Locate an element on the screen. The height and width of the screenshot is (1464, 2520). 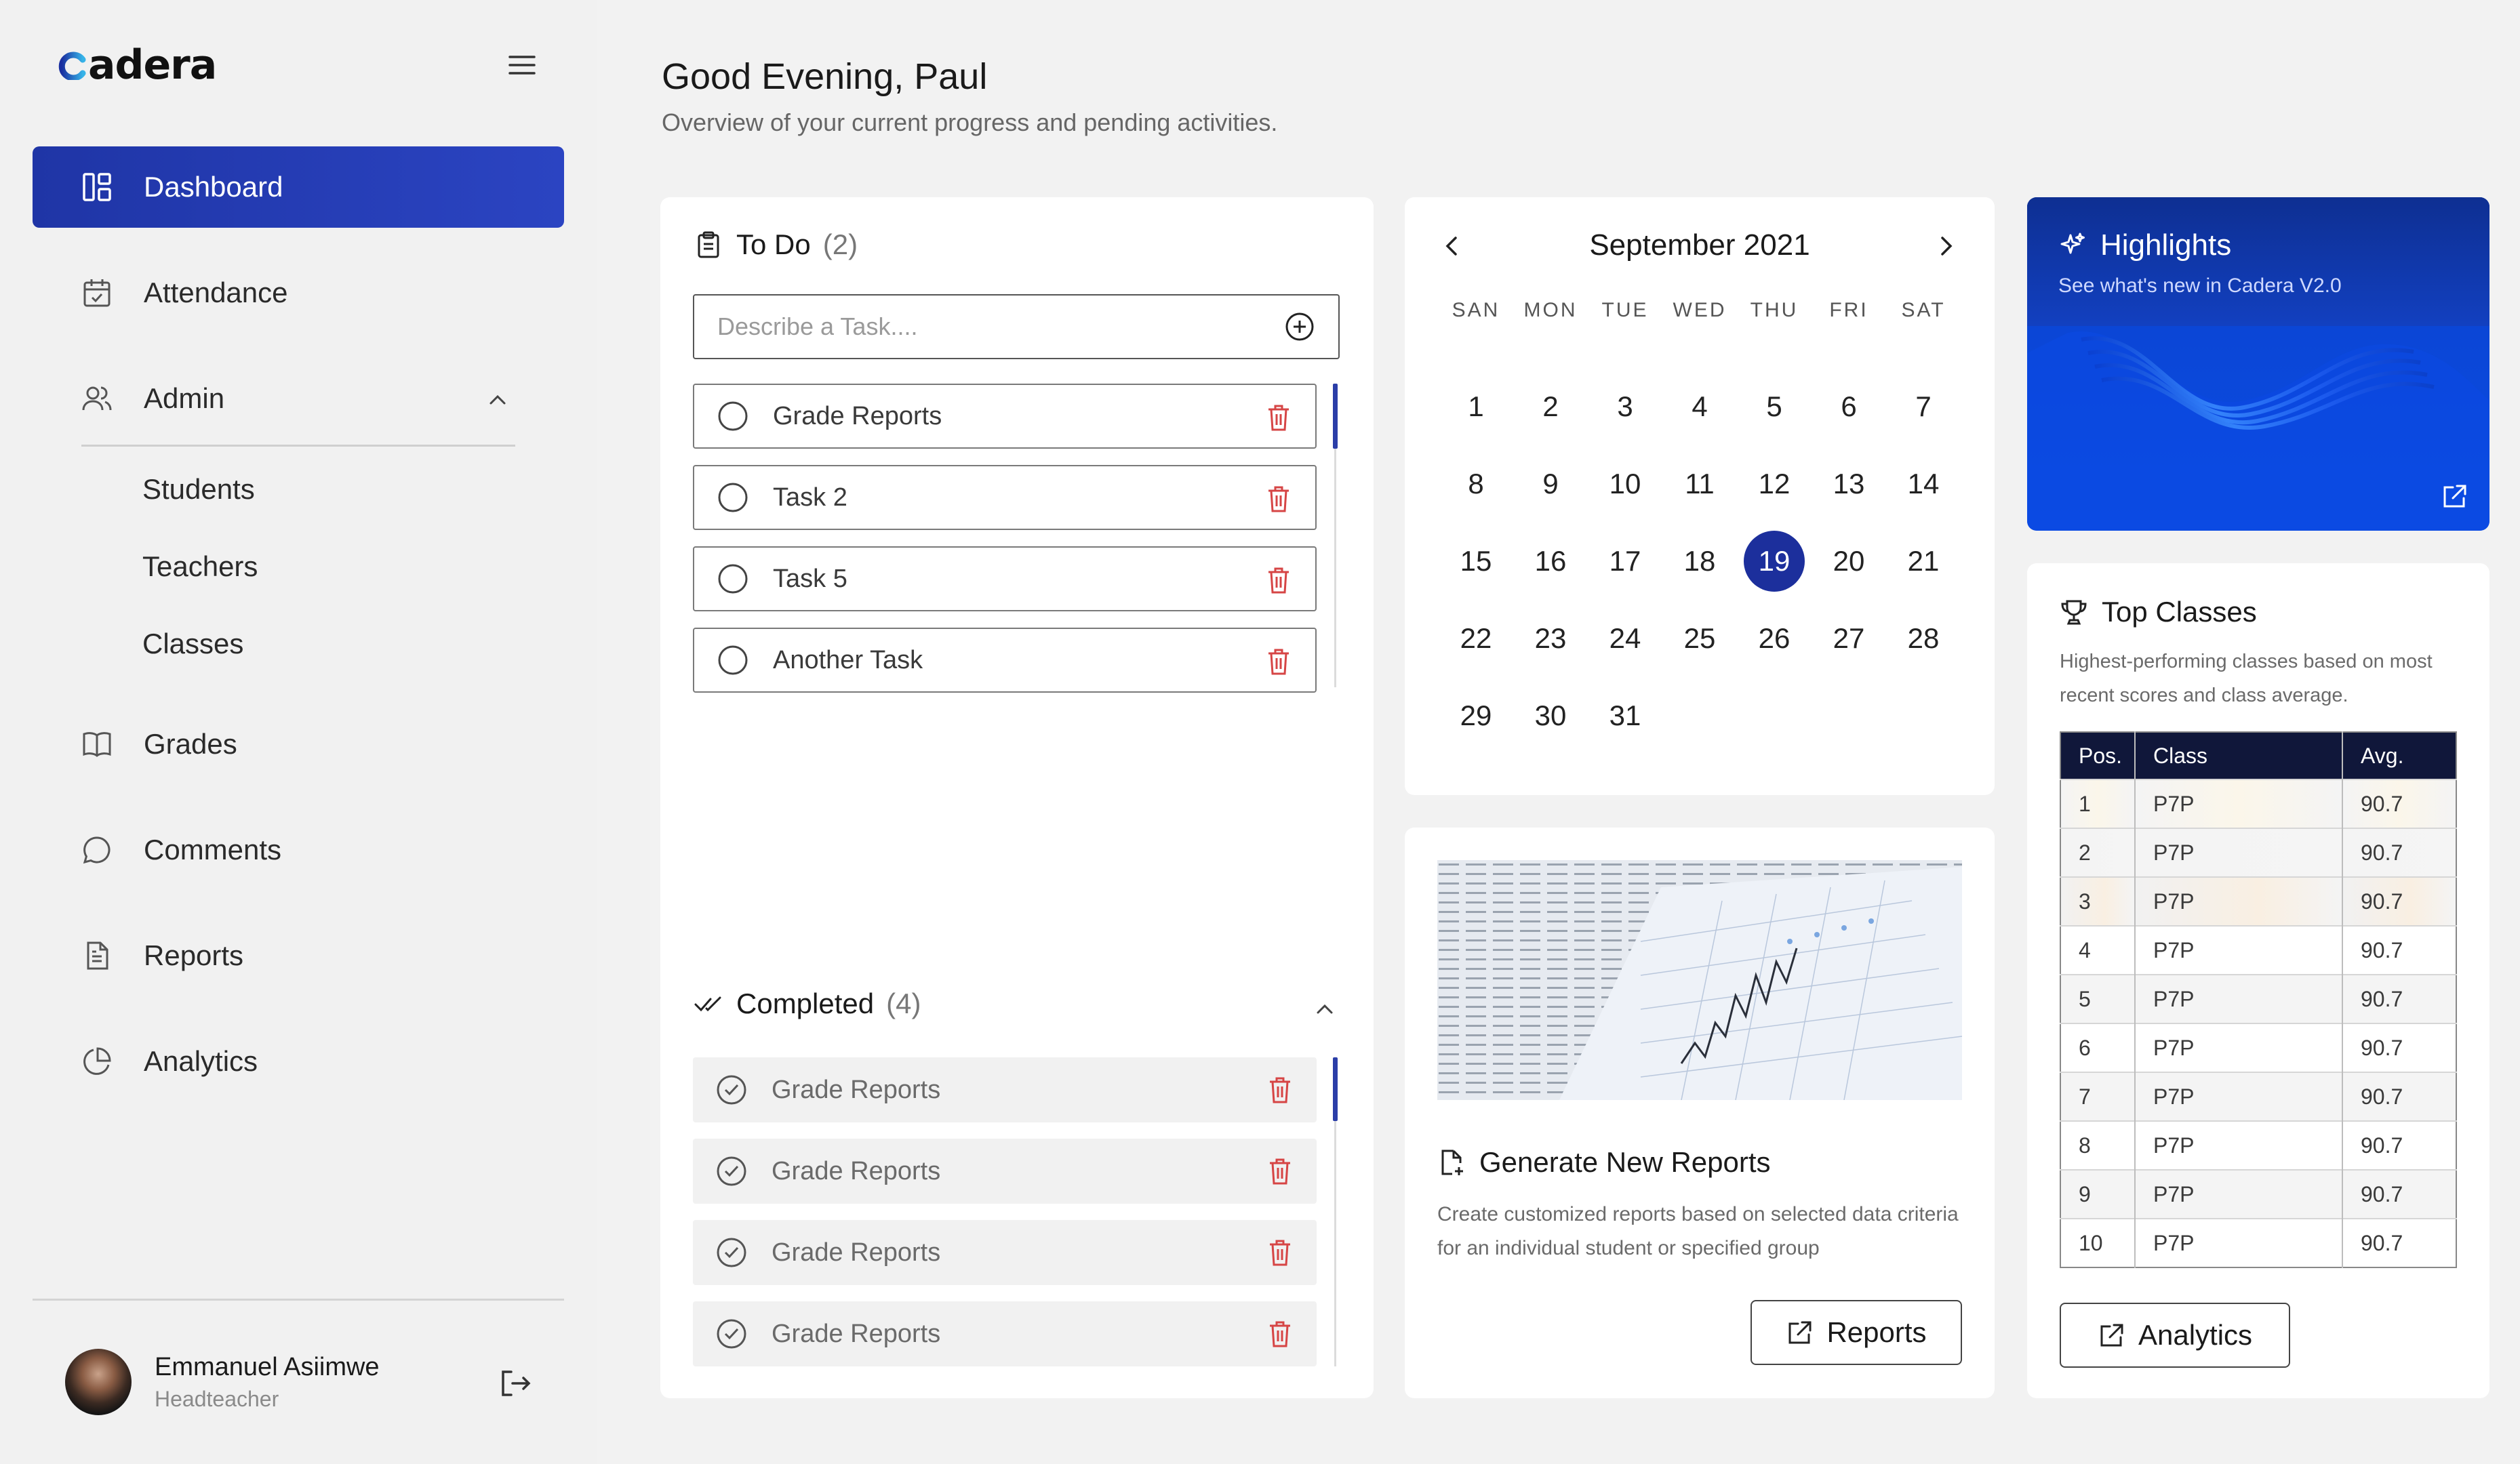
table-row: 9 P7P 90.7 is located at coordinates (2258, 1194).